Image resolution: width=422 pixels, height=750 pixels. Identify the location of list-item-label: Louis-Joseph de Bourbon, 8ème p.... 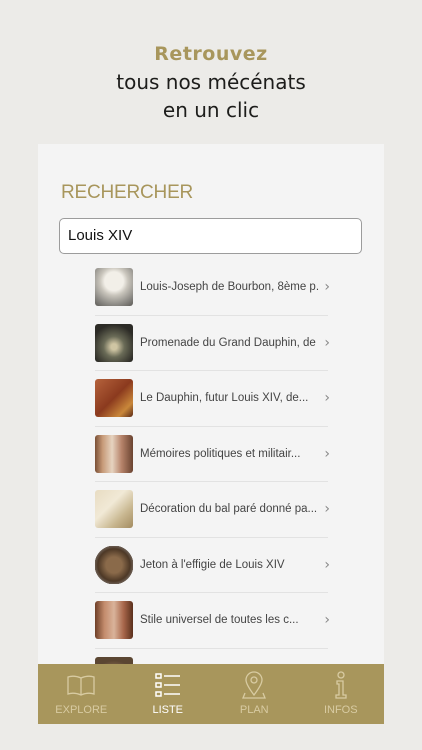
(230, 287).